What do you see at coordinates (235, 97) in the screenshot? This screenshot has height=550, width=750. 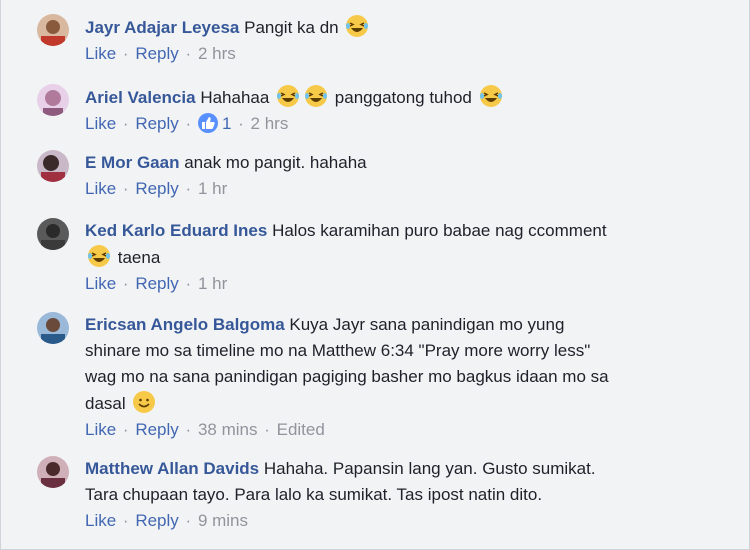 I see `comment-text: Hahahaa` at bounding box center [235, 97].